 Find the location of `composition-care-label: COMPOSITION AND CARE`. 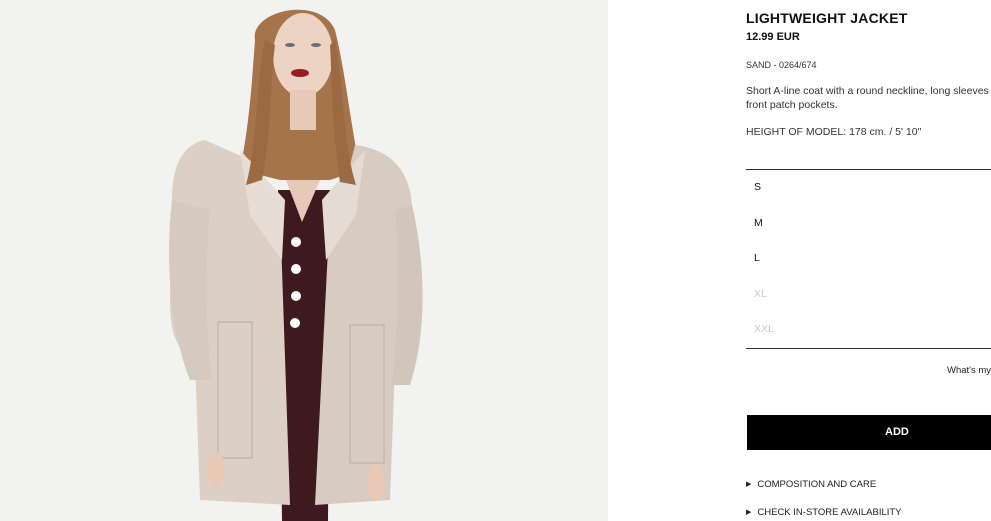

composition-care-label: COMPOSITION AND CARE is located at coordinates (817, 484).